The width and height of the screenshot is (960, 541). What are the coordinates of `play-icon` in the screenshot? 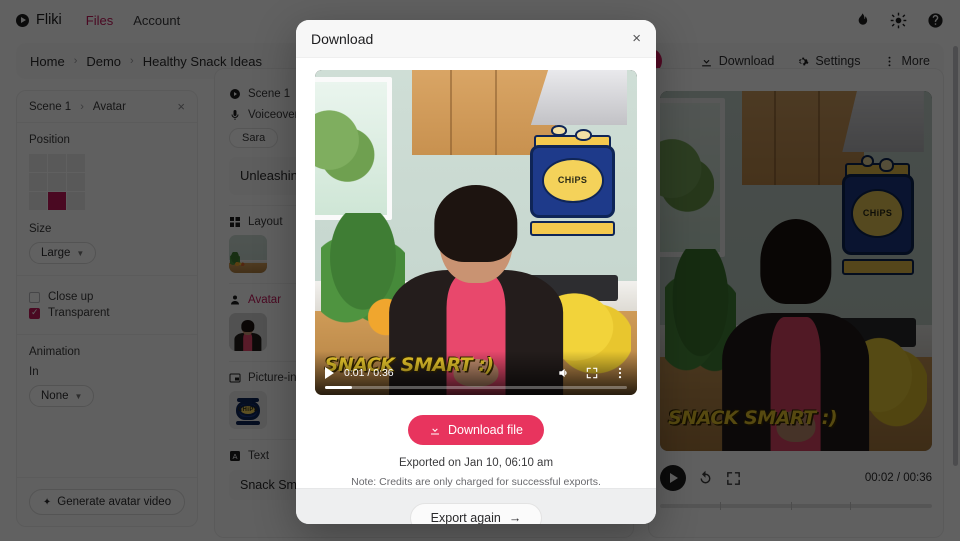 It's located at (329, 373).